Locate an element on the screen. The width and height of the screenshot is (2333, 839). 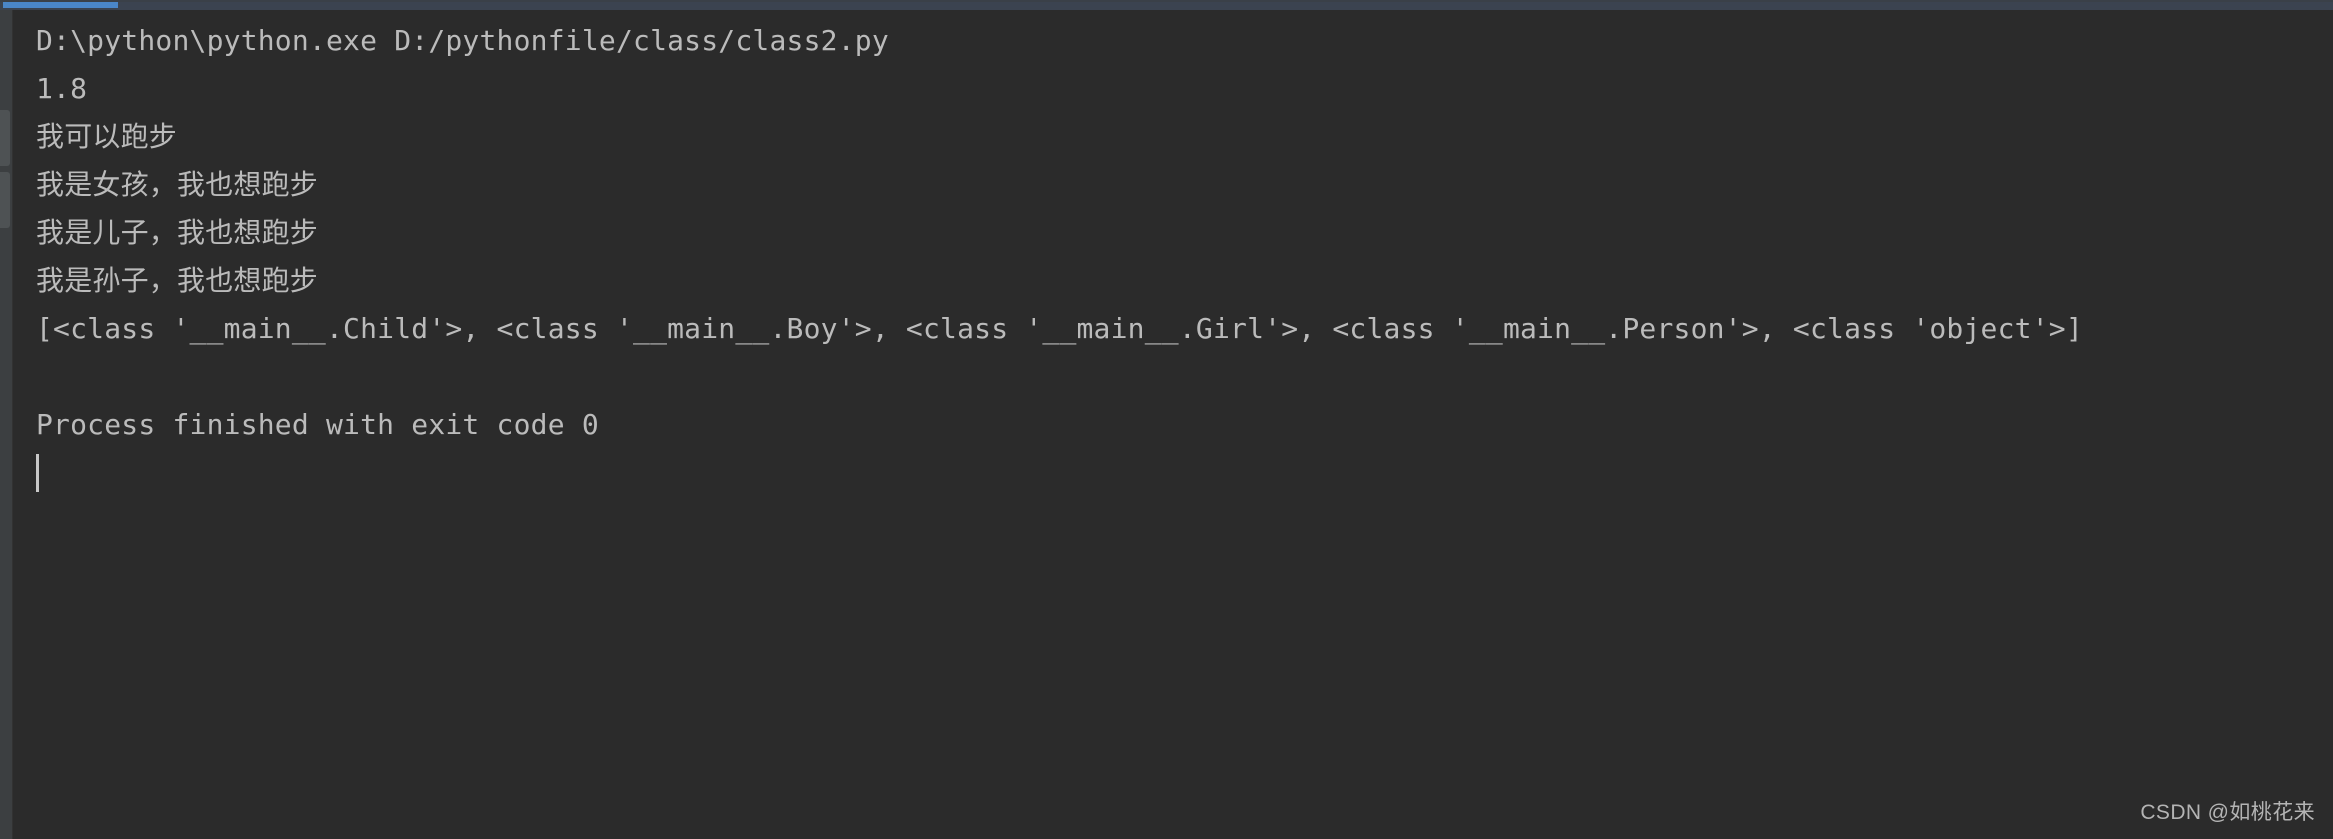
console-line: 1.8 is located at coordinates (62, 88).